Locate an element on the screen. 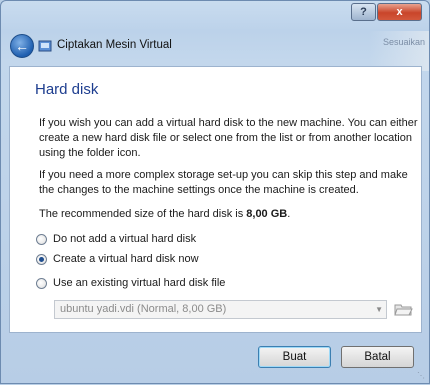 The image size is (430, 385). help-button: ? is located at coordinates (363, 12).